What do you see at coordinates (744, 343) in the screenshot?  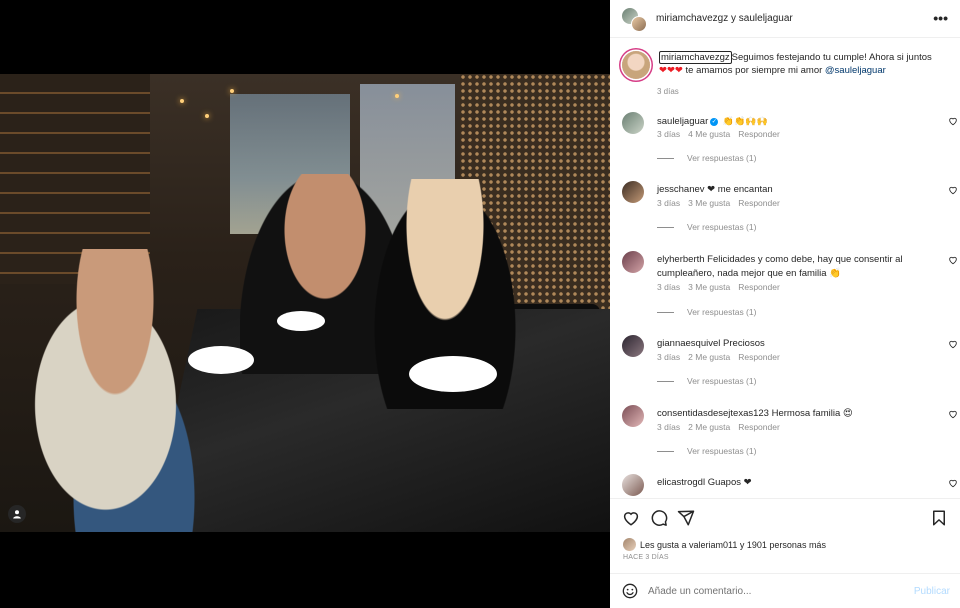 I see `comment-text: Preciosos` at bounding box center [744, 343].